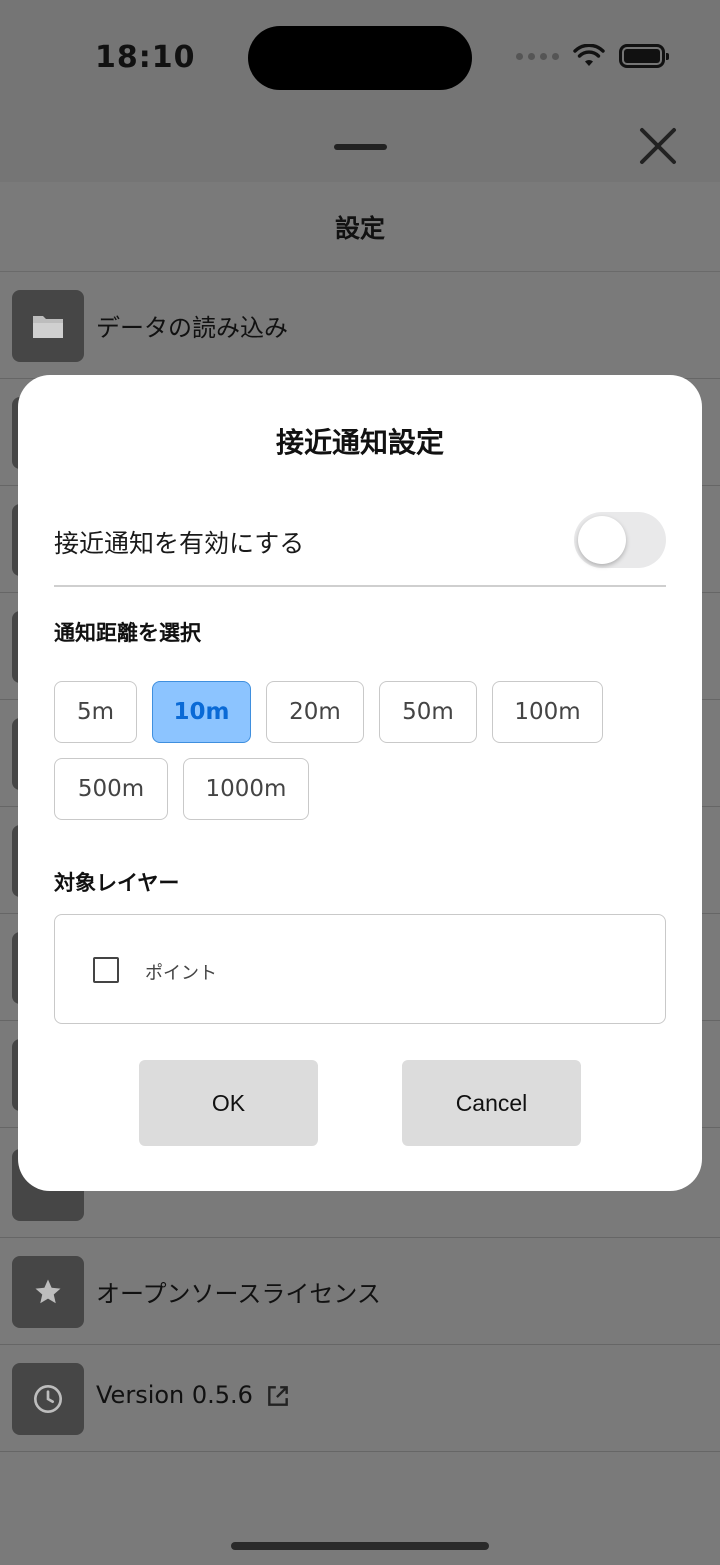  What do you see at coordinates (238, 1294) in the screenshot?
I see `settings-row-label: オープンソースライセンス` at bounding box center [238, 1294].